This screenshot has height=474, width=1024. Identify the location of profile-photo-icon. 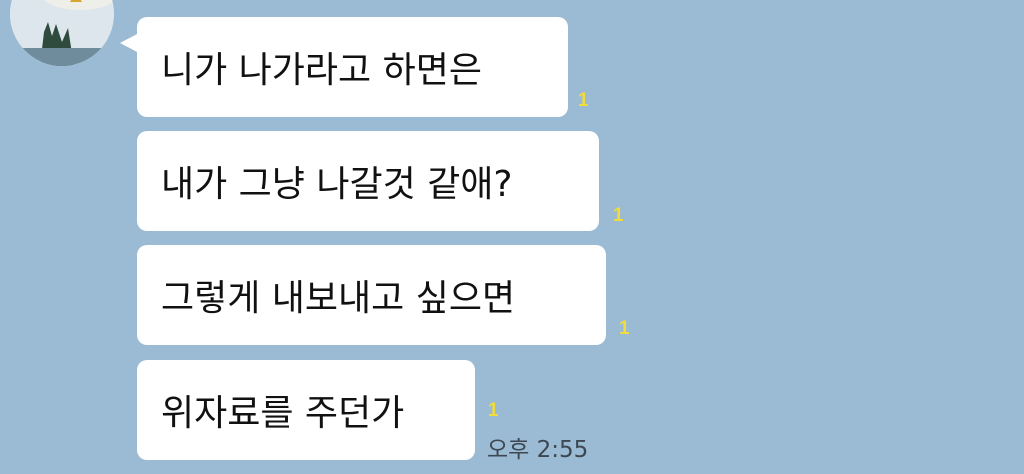
(62, 33).